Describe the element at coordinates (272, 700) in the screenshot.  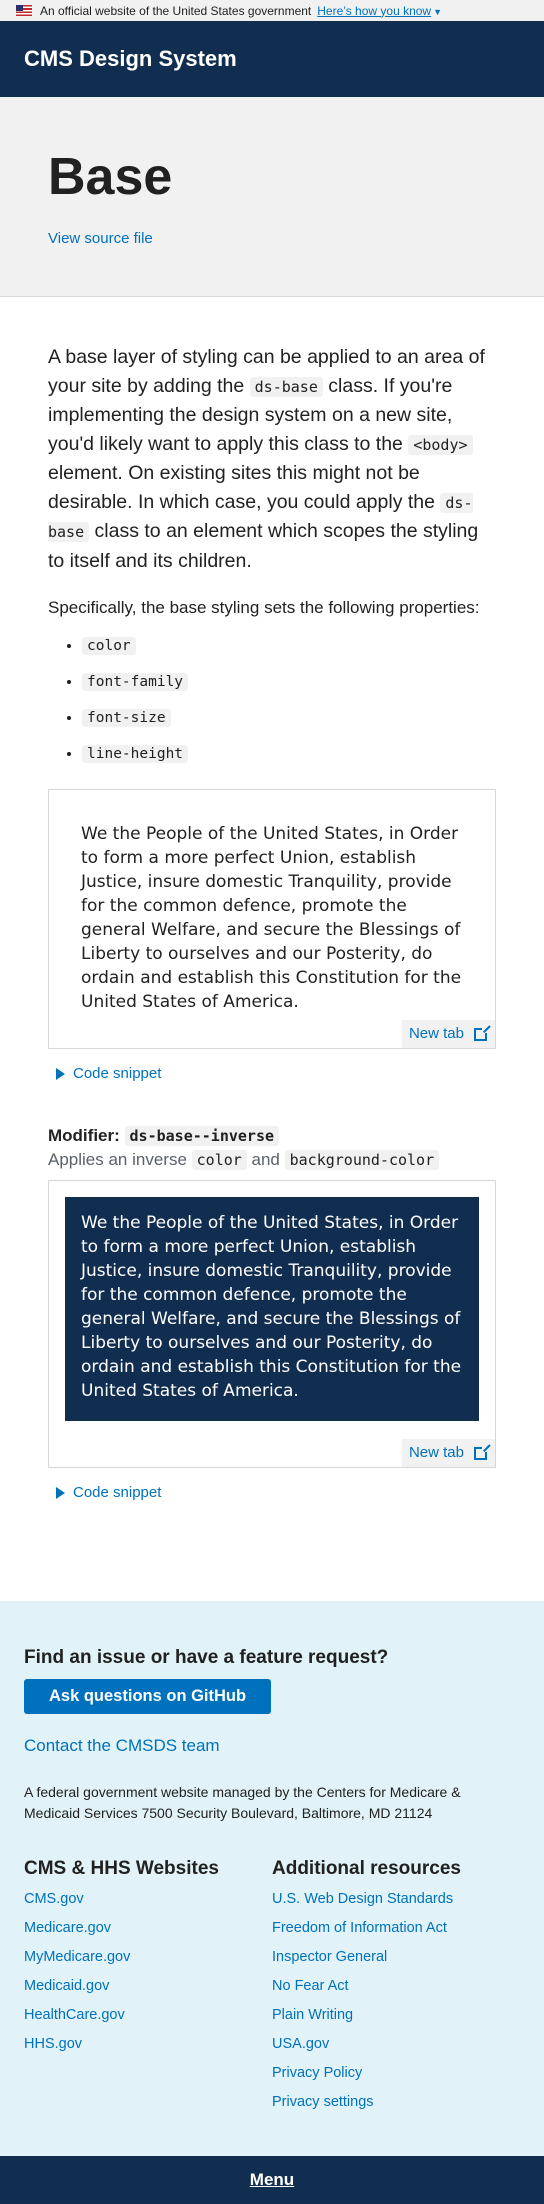
I see `properties-list: color font-family font-size line-height` at that location.